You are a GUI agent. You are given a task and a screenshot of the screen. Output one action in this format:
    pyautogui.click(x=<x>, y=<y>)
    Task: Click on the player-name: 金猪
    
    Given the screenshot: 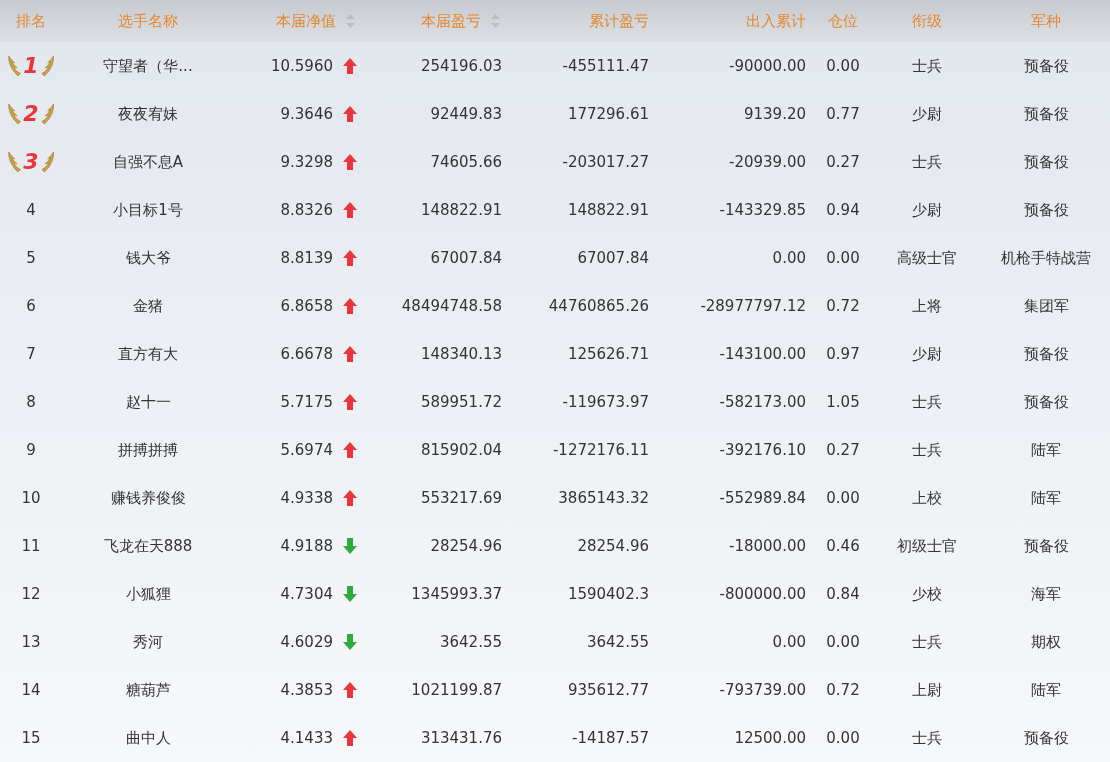 What is the action you would take?
    pyautogui.click(x=148, y=306)
    